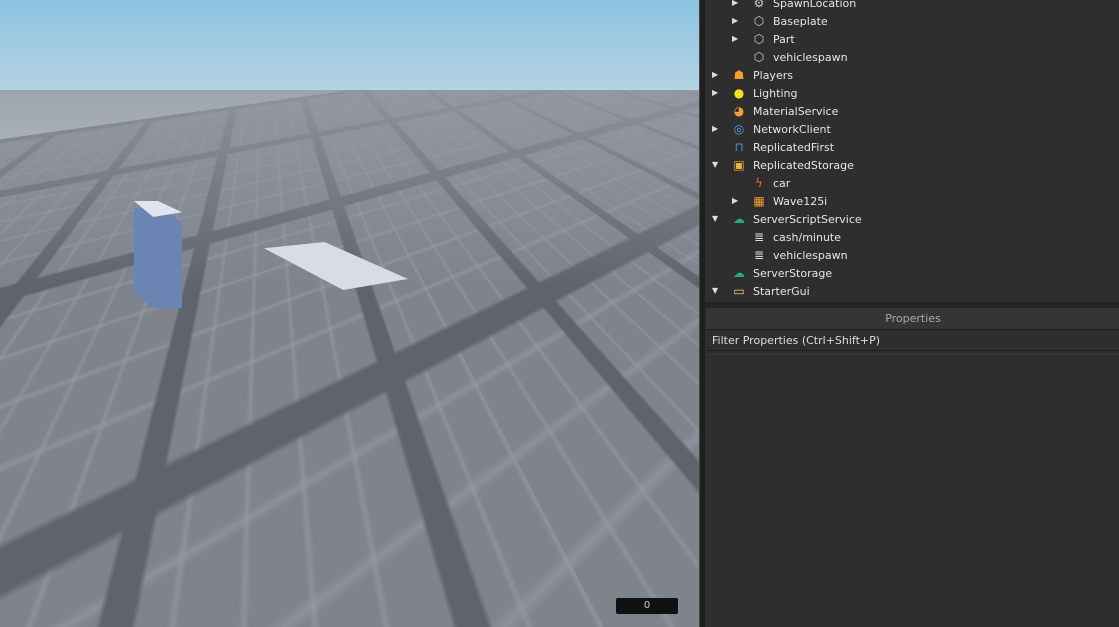 The image size is (1119, 627). What do you see at coordinates (781, 291) in the screenshot?
I see `explorer-item-label: StarterGui` at bounding box center [781, 291].